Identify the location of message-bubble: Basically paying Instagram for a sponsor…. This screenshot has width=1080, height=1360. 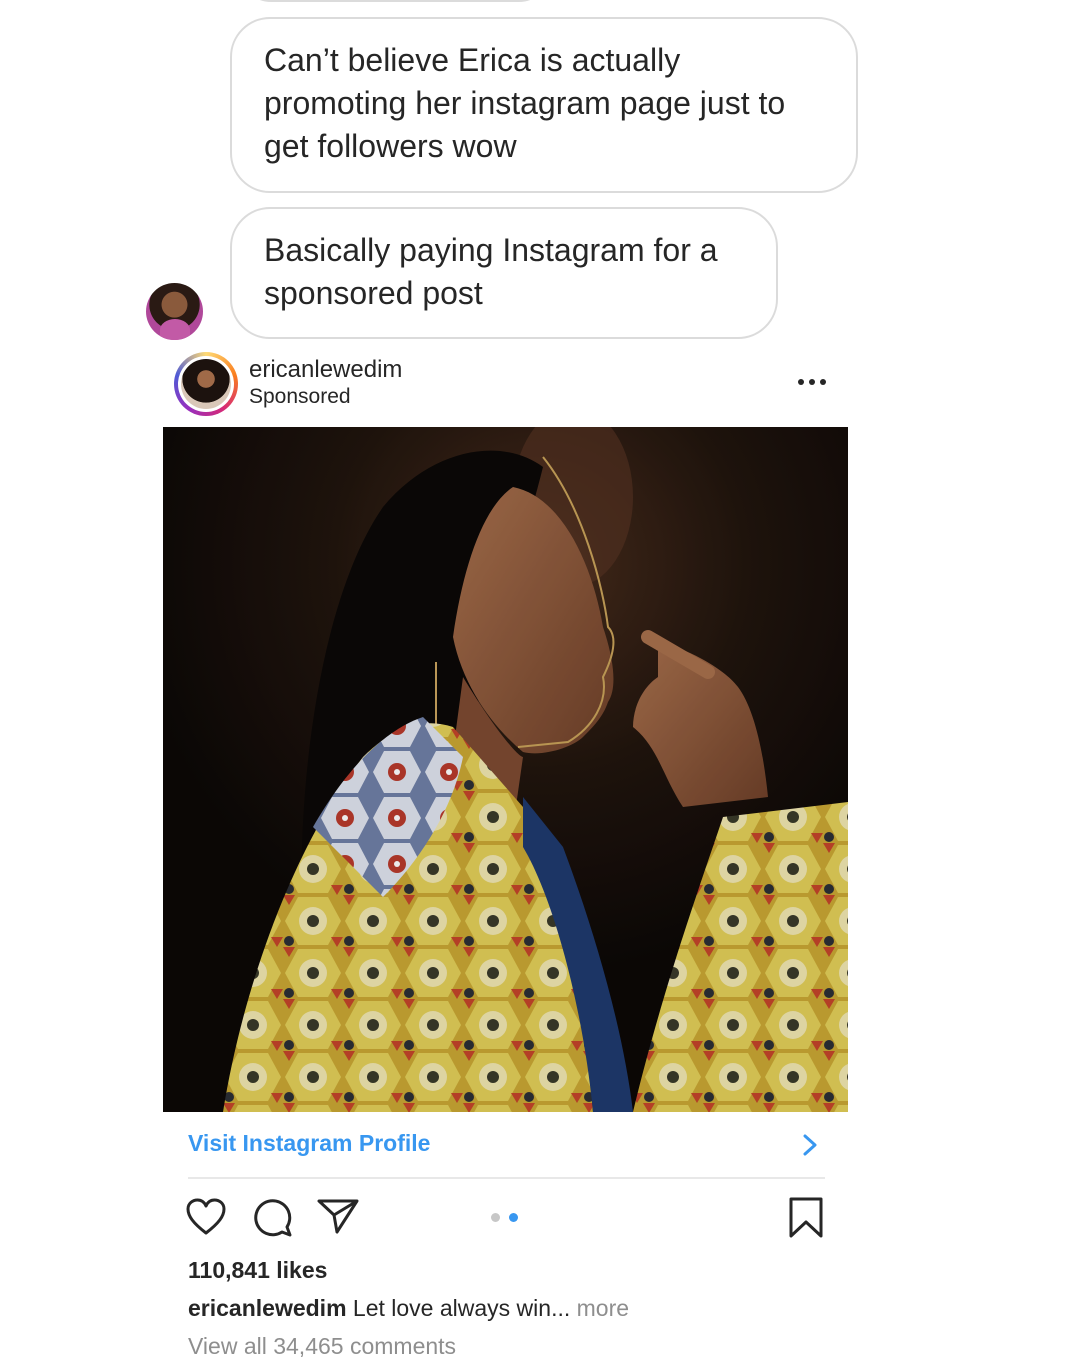
(504, 273).